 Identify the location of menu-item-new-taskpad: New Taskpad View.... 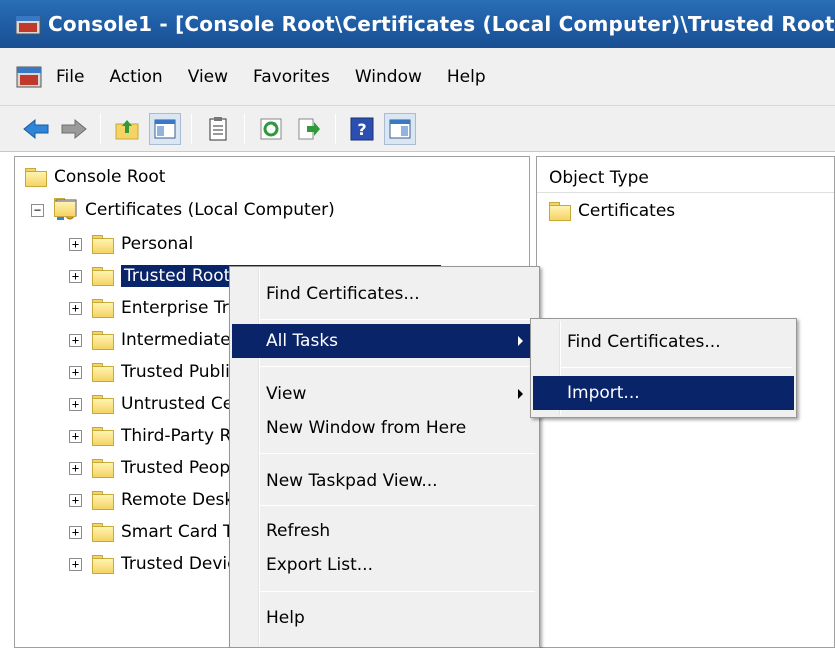
(384, 481).